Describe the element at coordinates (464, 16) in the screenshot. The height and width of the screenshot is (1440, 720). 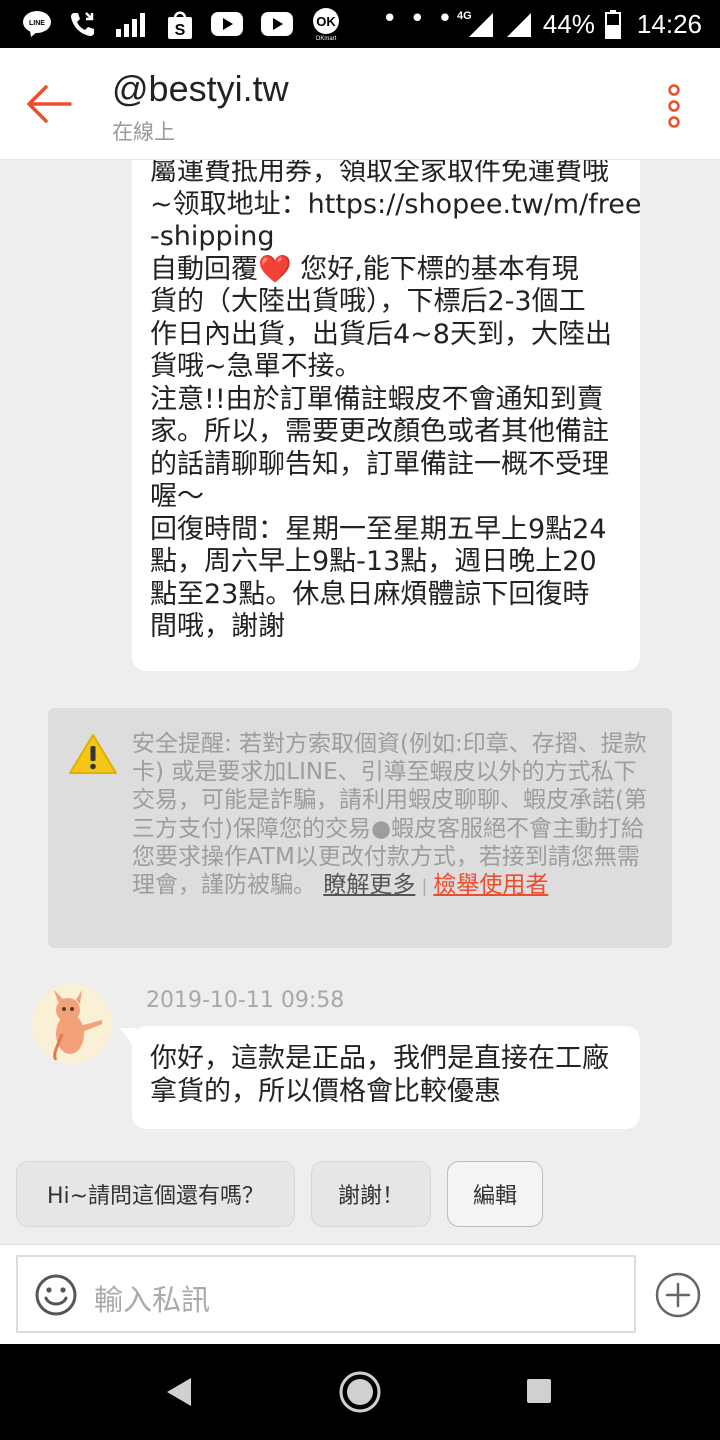
I see `network-type-label: 4G` at that location.